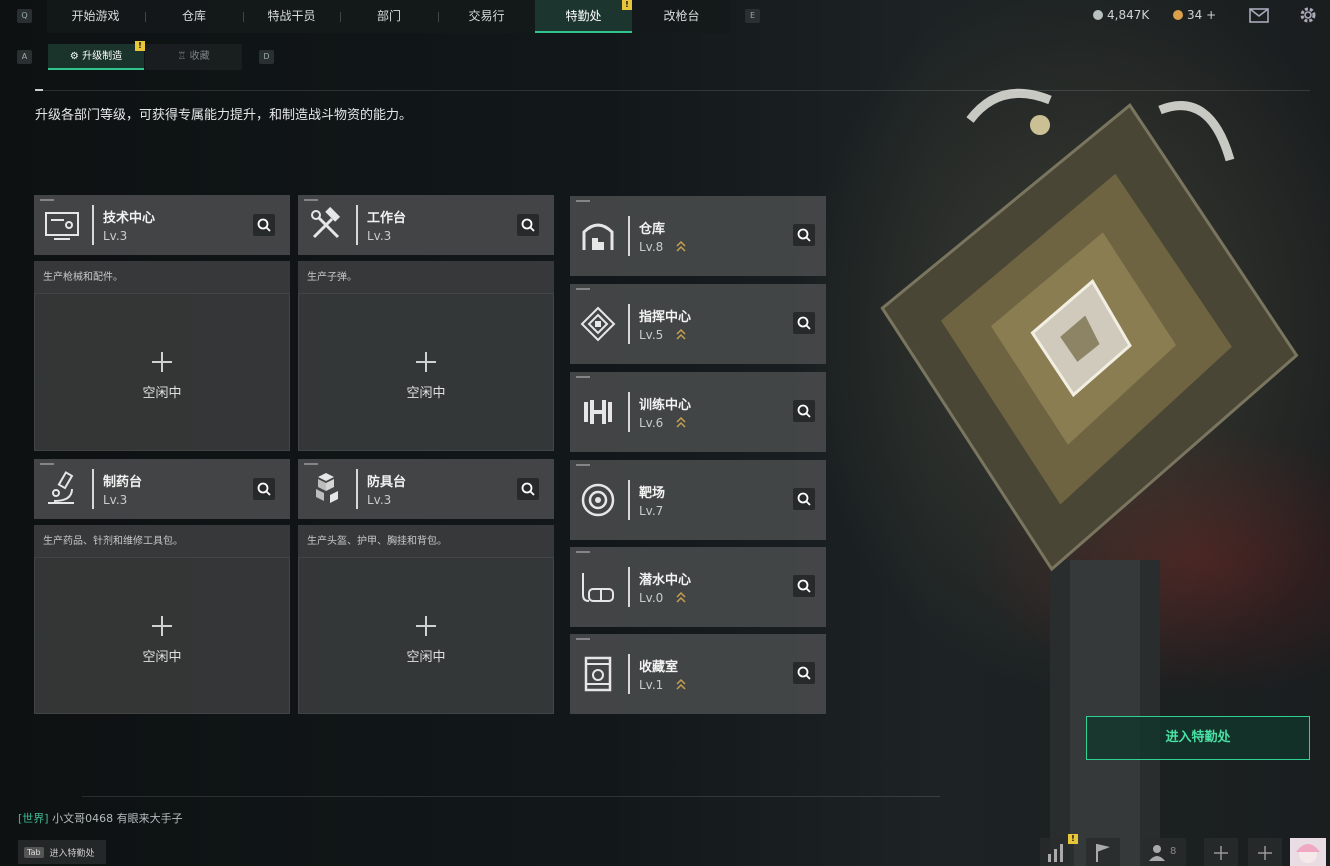 The image size is (1330, 866). What do you see at coordinates (698, 412) in the screenshot?
I see `department-training-center: 训练中心 Lv.6` at bounding box center [698, 412].